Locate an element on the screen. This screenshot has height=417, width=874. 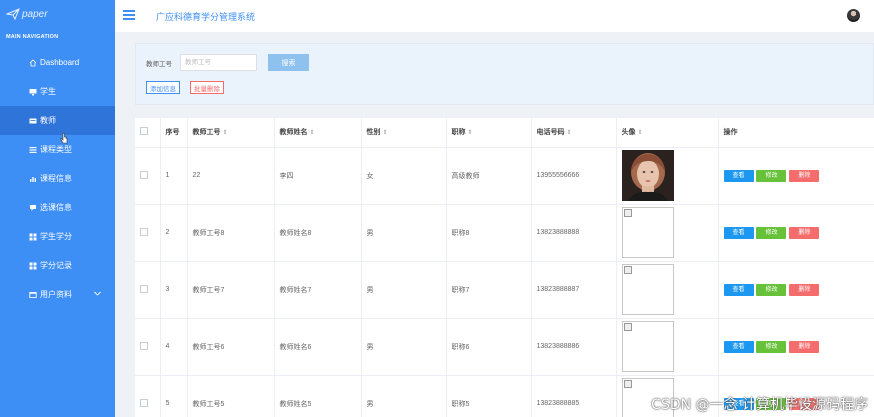
cell-title: 职称6 is located at coordinates (489, 347).